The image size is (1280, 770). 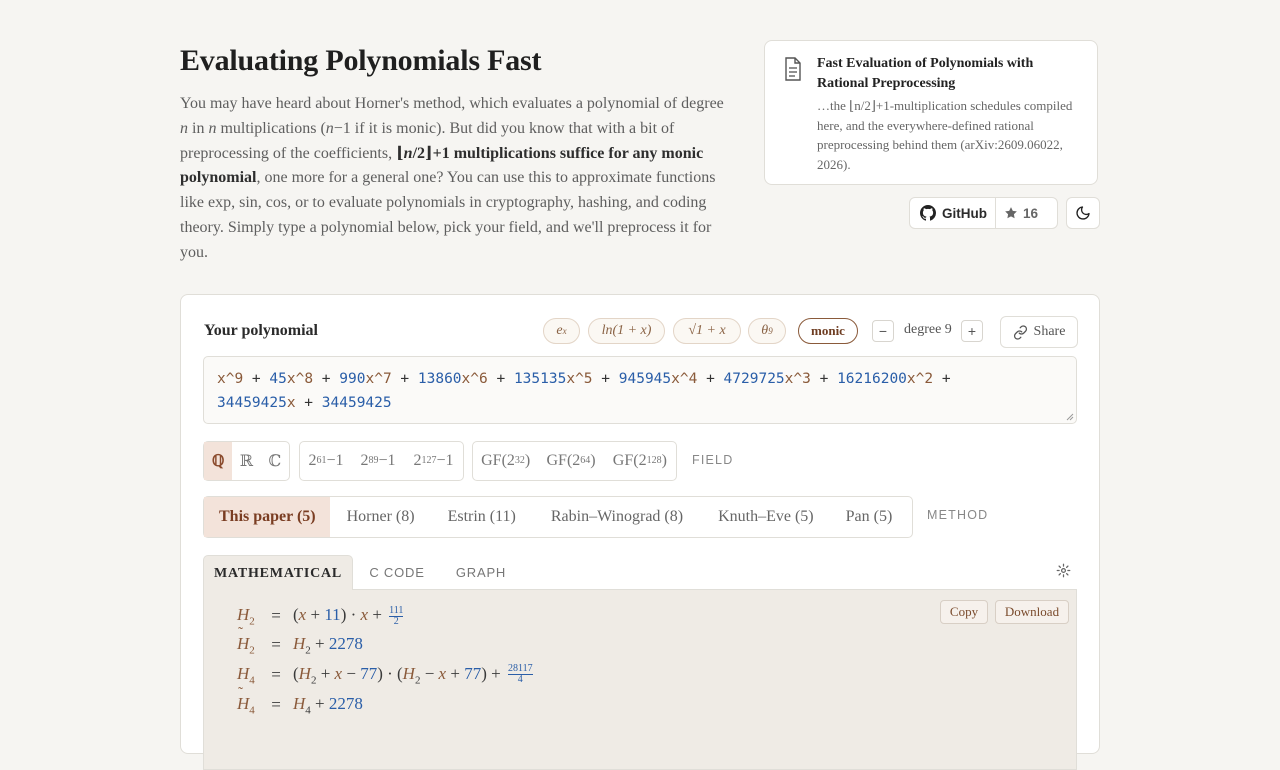 I want to click on github-stars: 16, so click(x=1021, y=213).